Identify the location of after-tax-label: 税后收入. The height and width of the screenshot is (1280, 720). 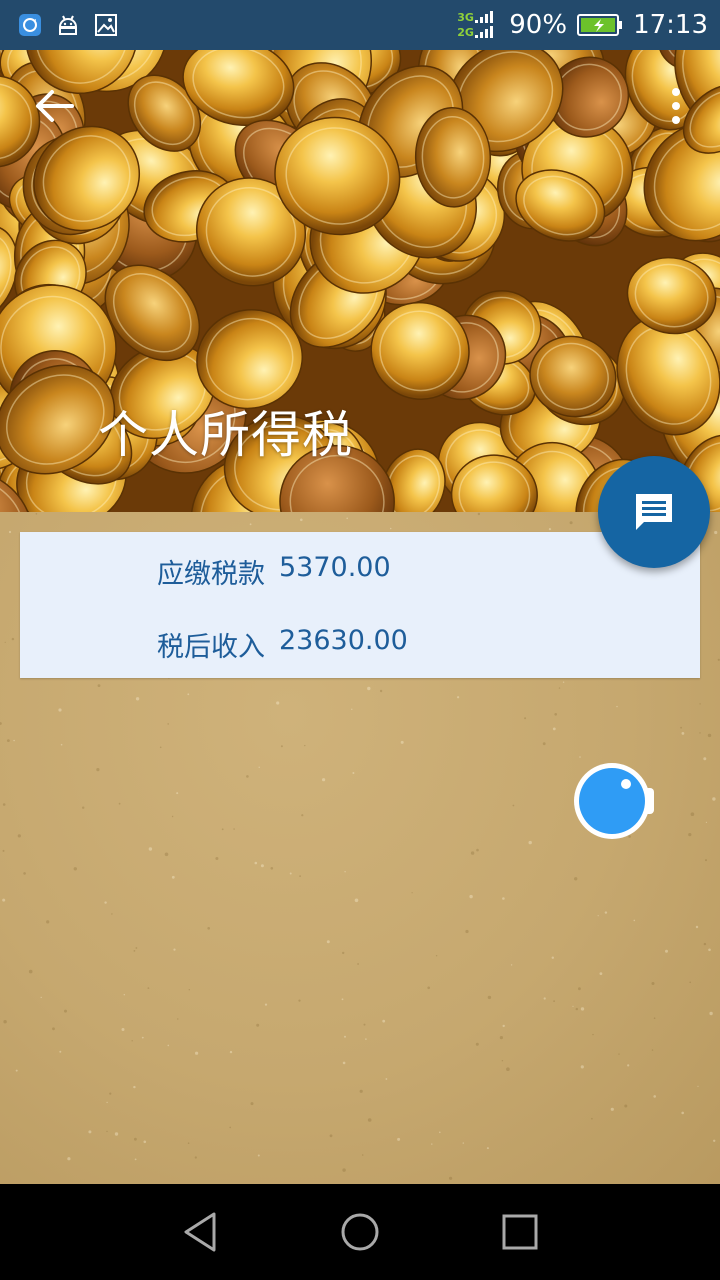
(211, 647).